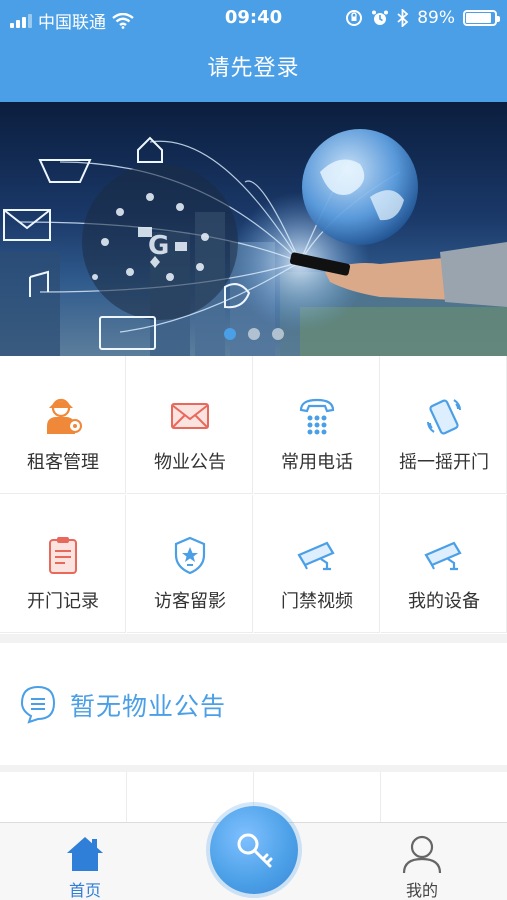 The height and width of the screenshot is (900, 507). Describe the element at coordinates (444, 417) in the screenshot. I see `shake-phone-icon` at that location.